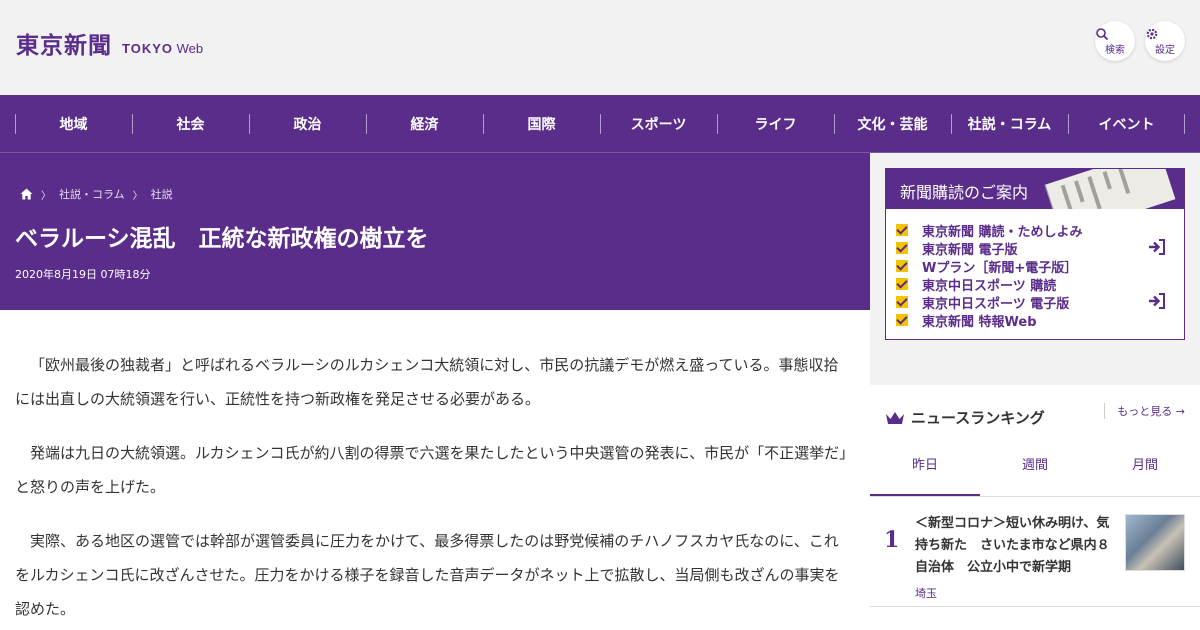  Describe the element at coordinates (1155, 542) in the screenshot. I see `ranking-thumbnail` at that location.